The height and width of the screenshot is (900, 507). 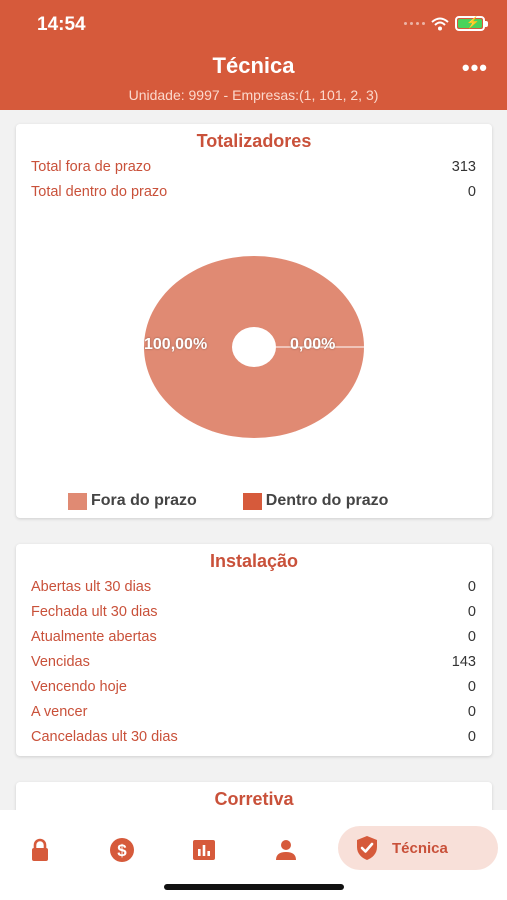 What do you see at coordinates (254, 561) in the screenshot?
I see `card-title-instalacao: Instalação` at bounding box center [254, 561].